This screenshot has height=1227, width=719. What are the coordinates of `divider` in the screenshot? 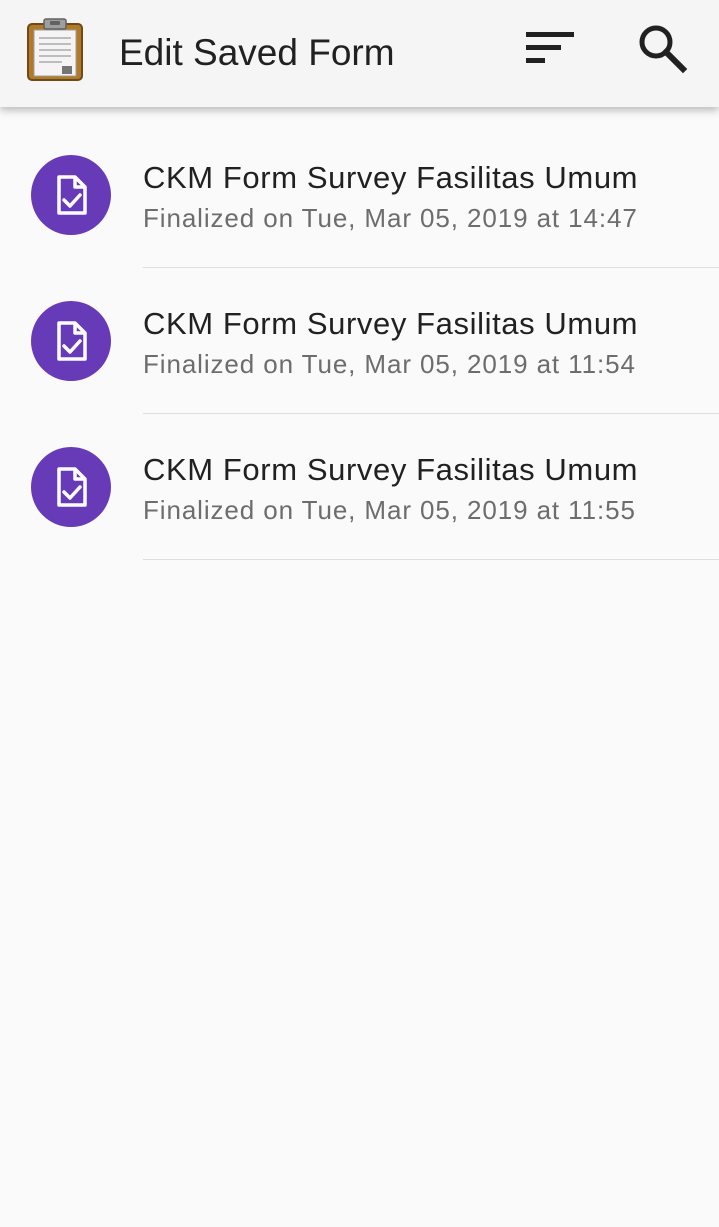 It's located at (431, 559).